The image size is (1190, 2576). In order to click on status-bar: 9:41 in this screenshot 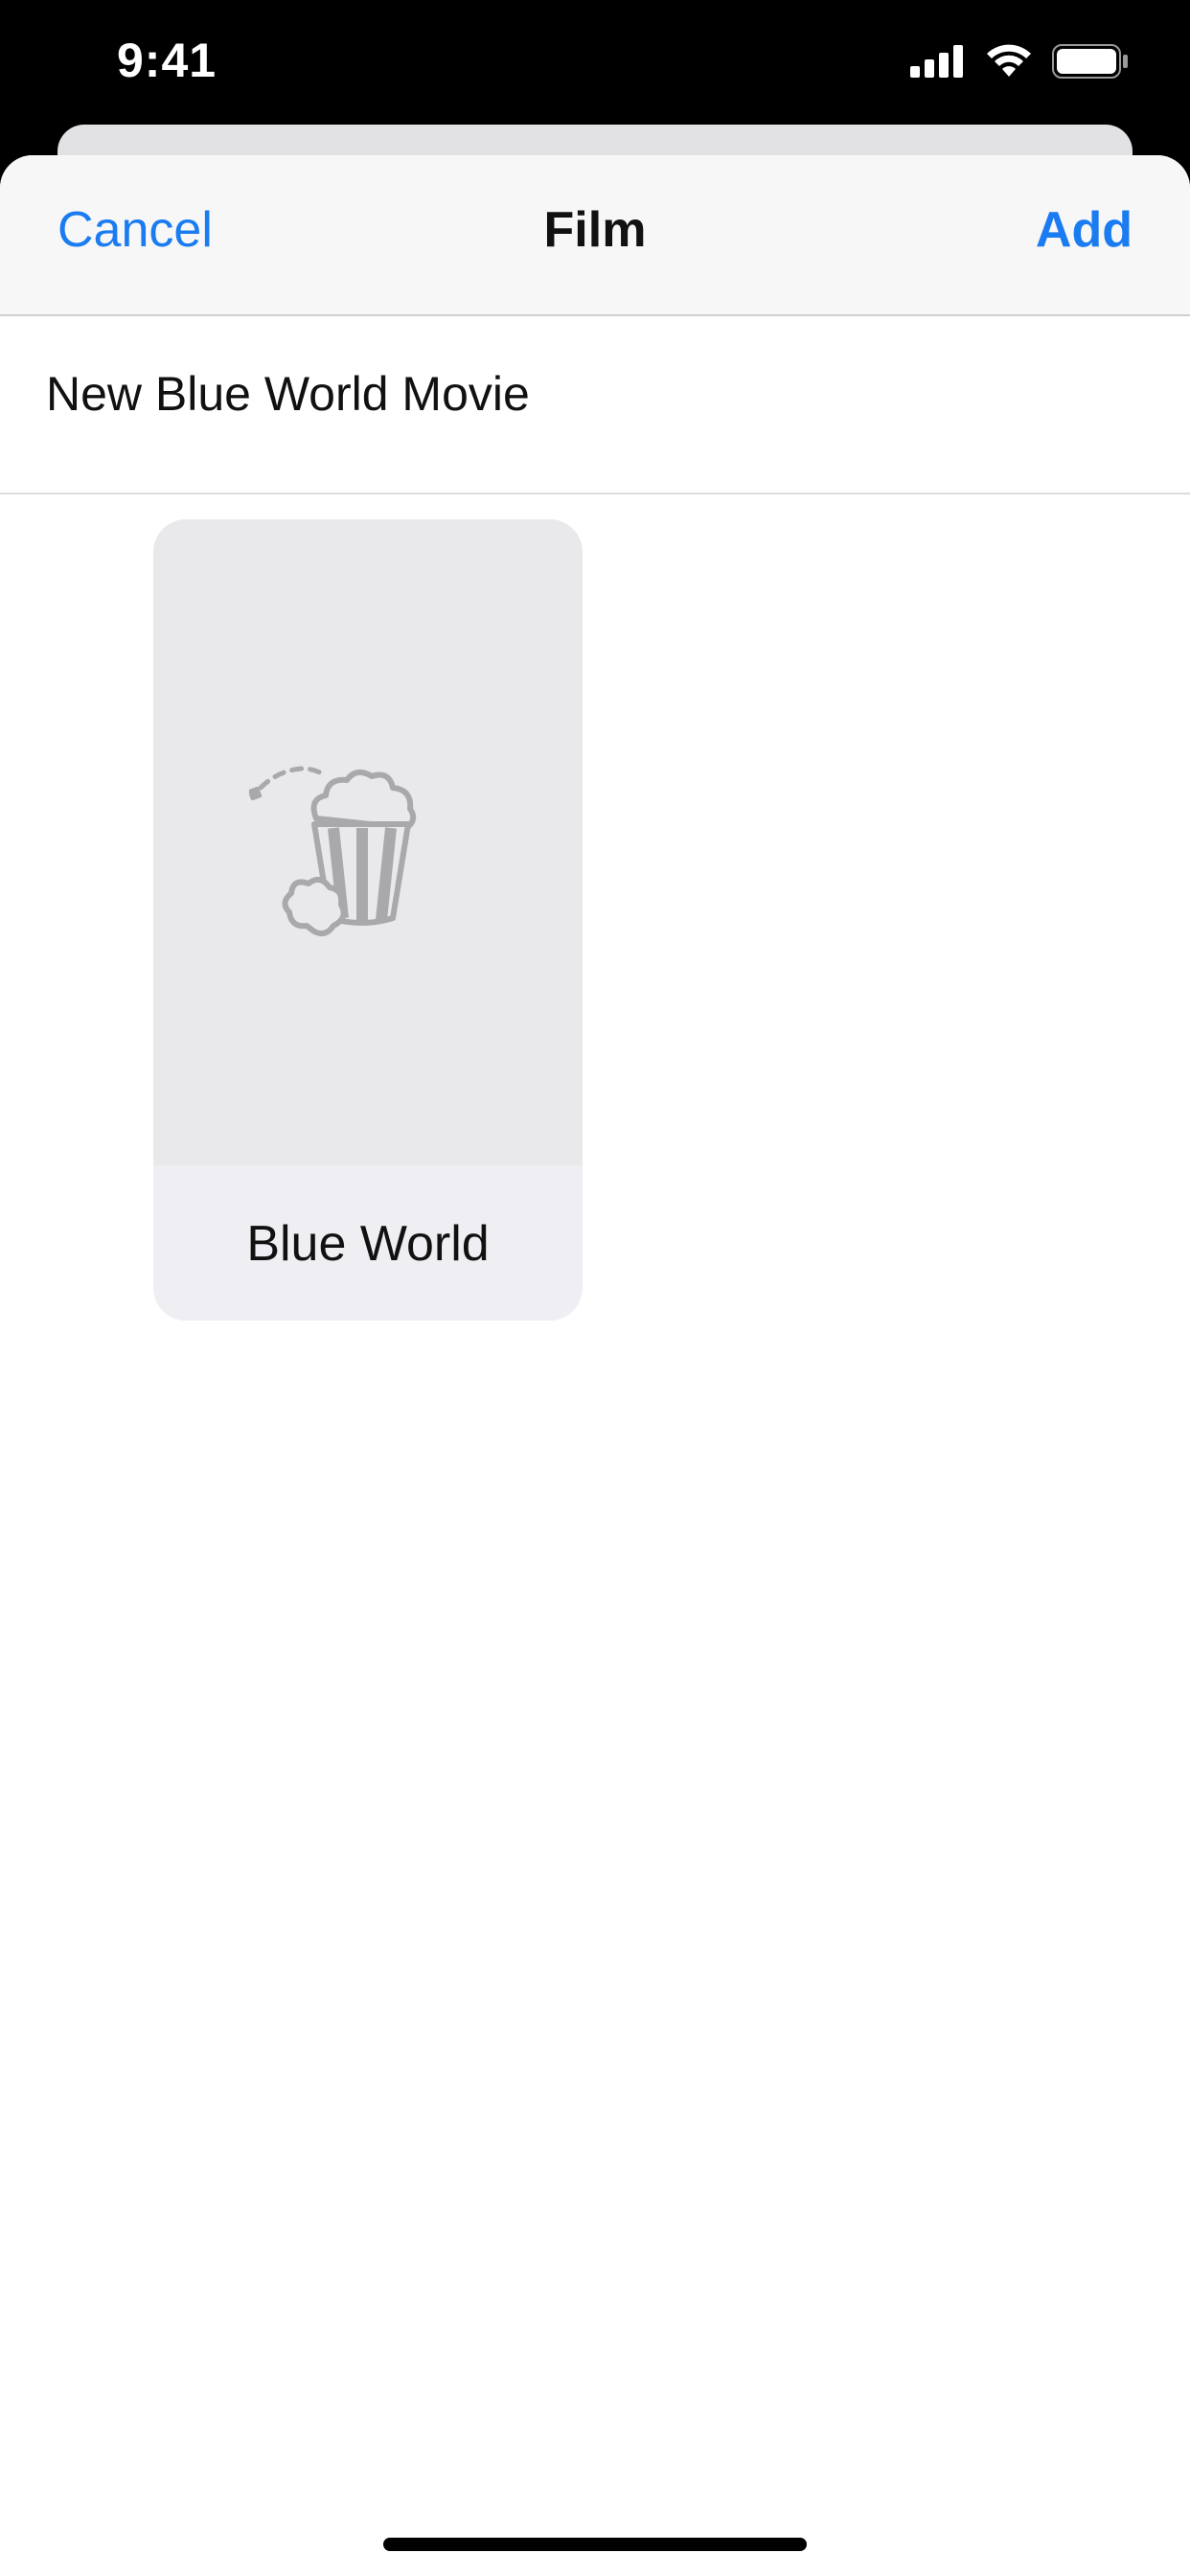, I will do `click(595, 63)`.